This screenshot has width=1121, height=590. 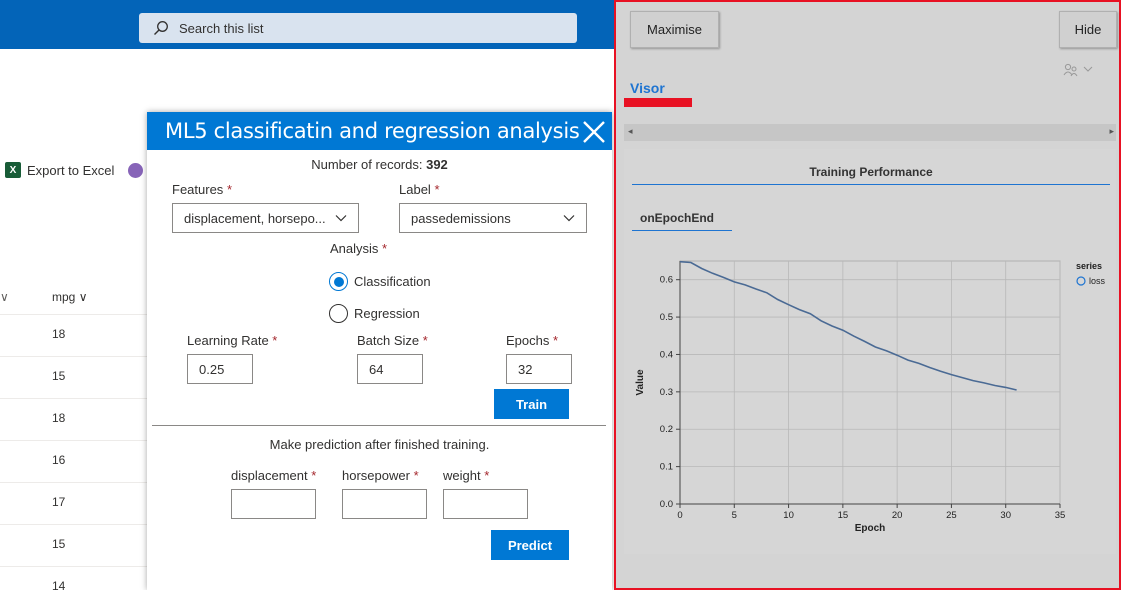 What do you see at coordinates (220, 369) in the screenshot?
I see `learning-rate-input: 0.25` at bounding box center [220, 369].